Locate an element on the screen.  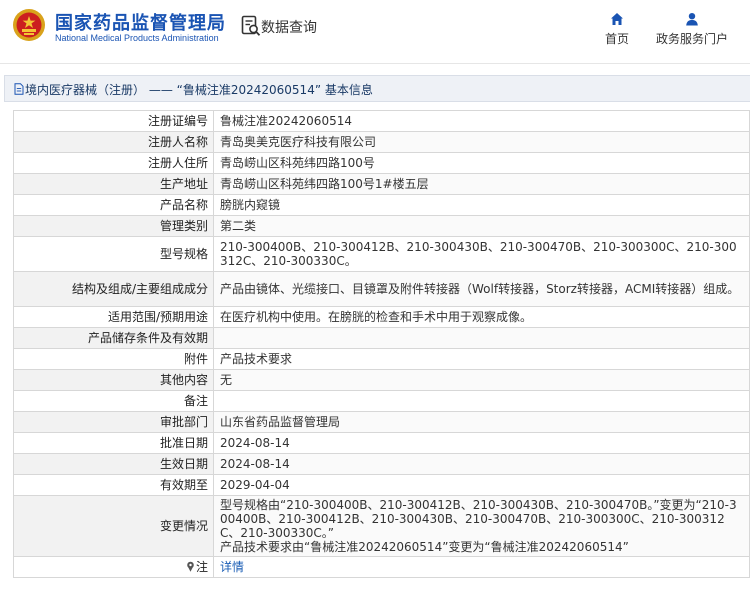
data-query-label: 数据查询 is located at coordinates (289, 27).